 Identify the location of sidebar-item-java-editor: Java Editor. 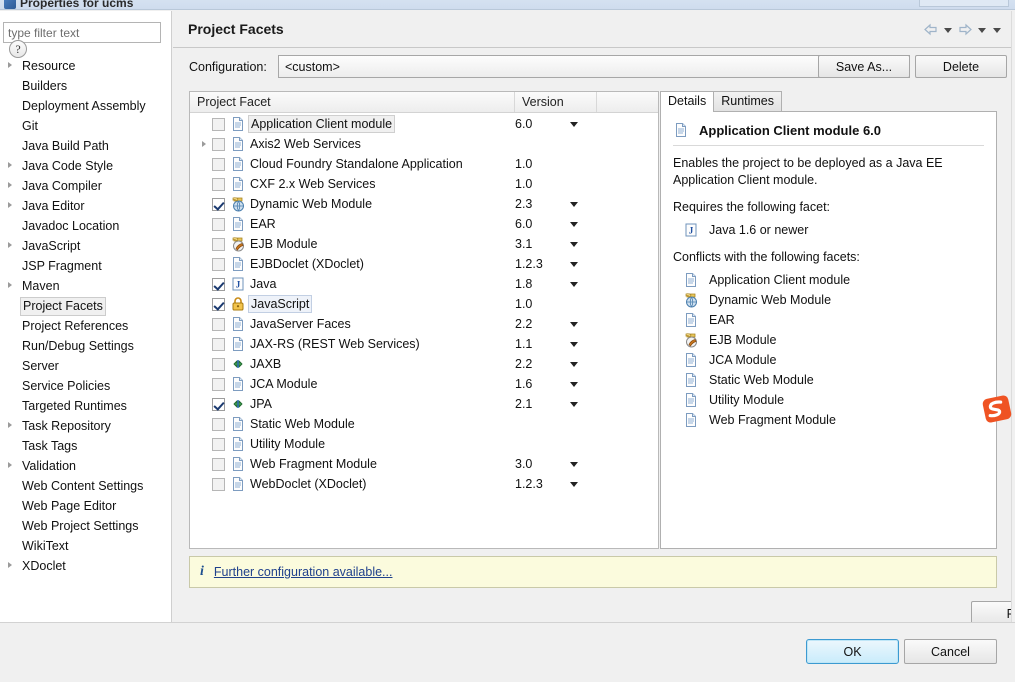
(86, 206).